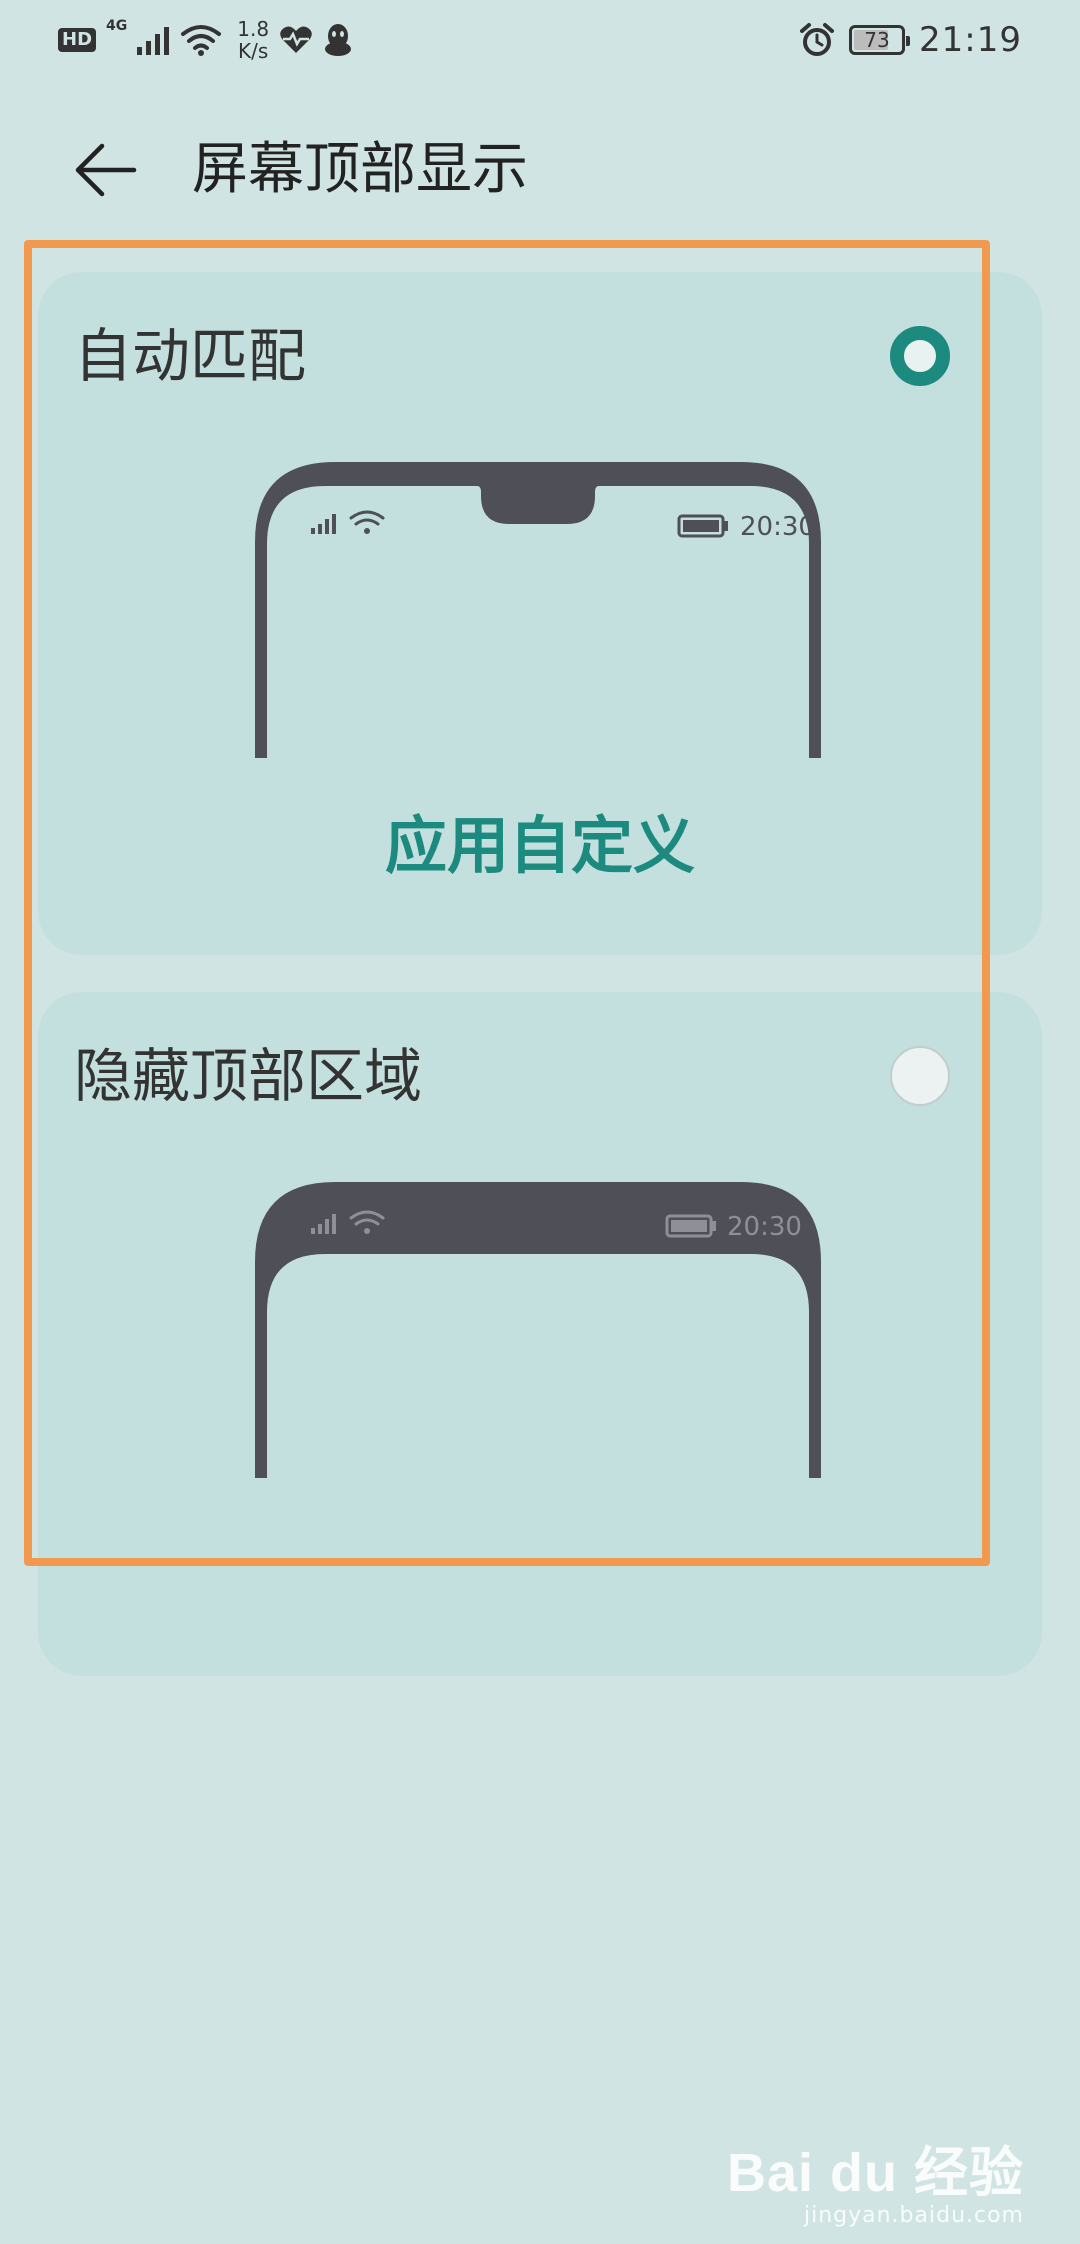 The height and width of the screenshot is (2244, 1080). I want to click on network-speed: 1.8 K/s, so click(253, 40).